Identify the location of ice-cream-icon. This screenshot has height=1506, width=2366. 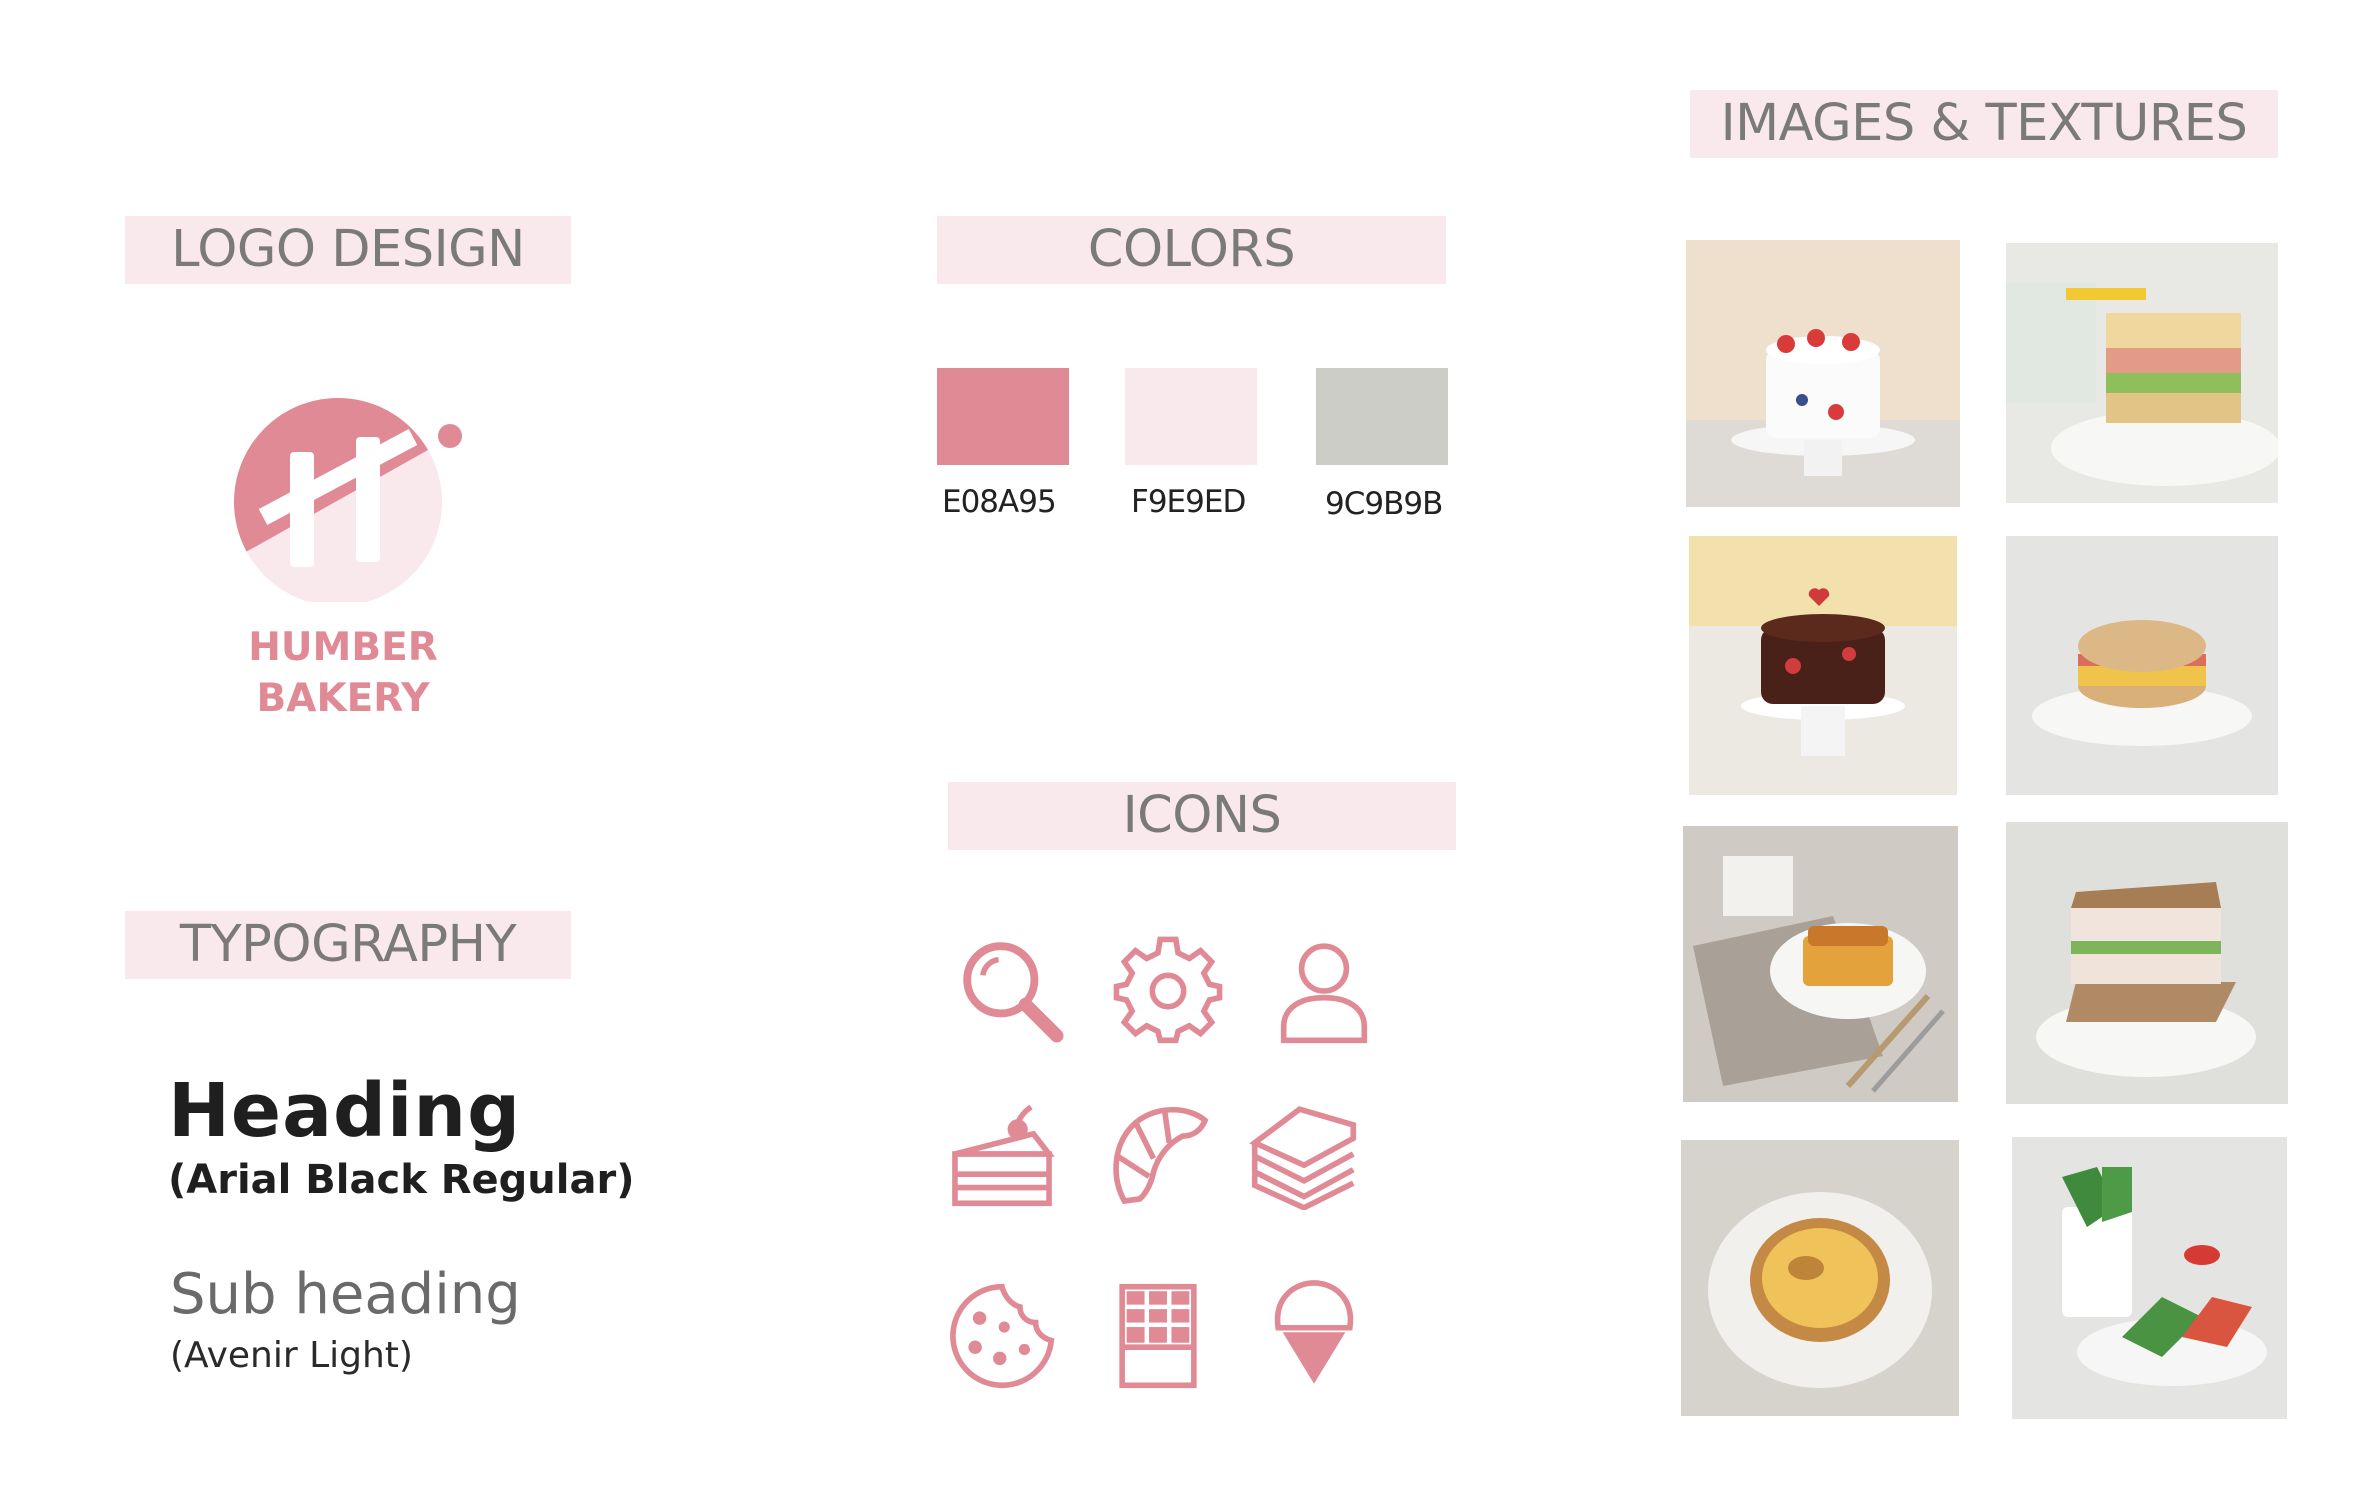
(1314, 1330).